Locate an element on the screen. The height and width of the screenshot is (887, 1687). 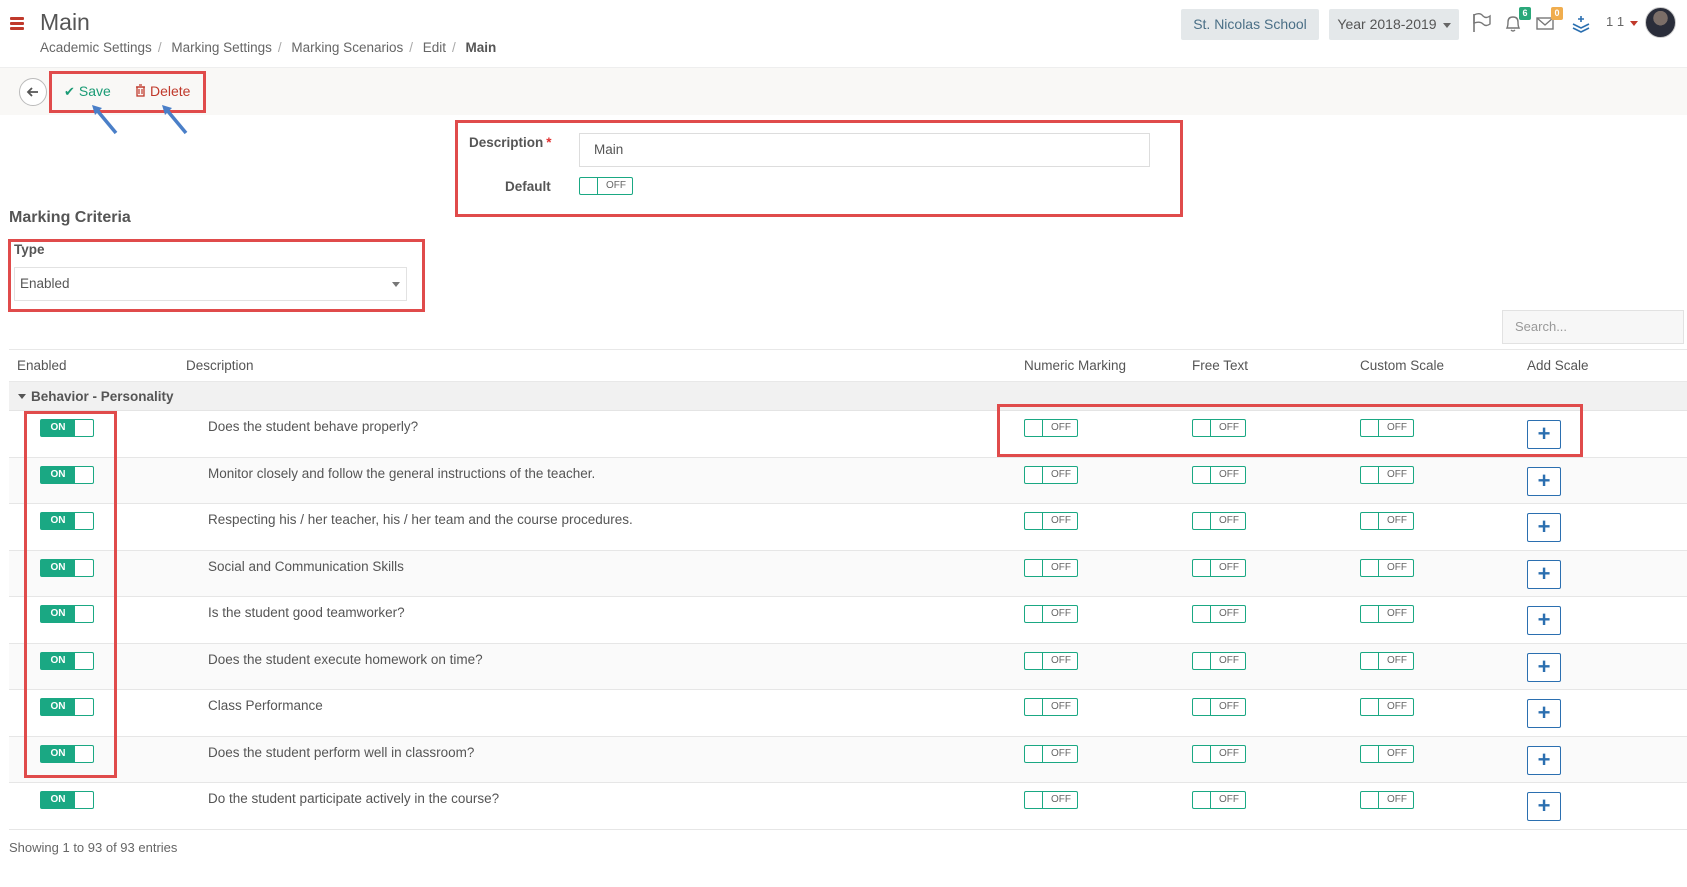
layers-icon is located at coordinates (1581, 23).